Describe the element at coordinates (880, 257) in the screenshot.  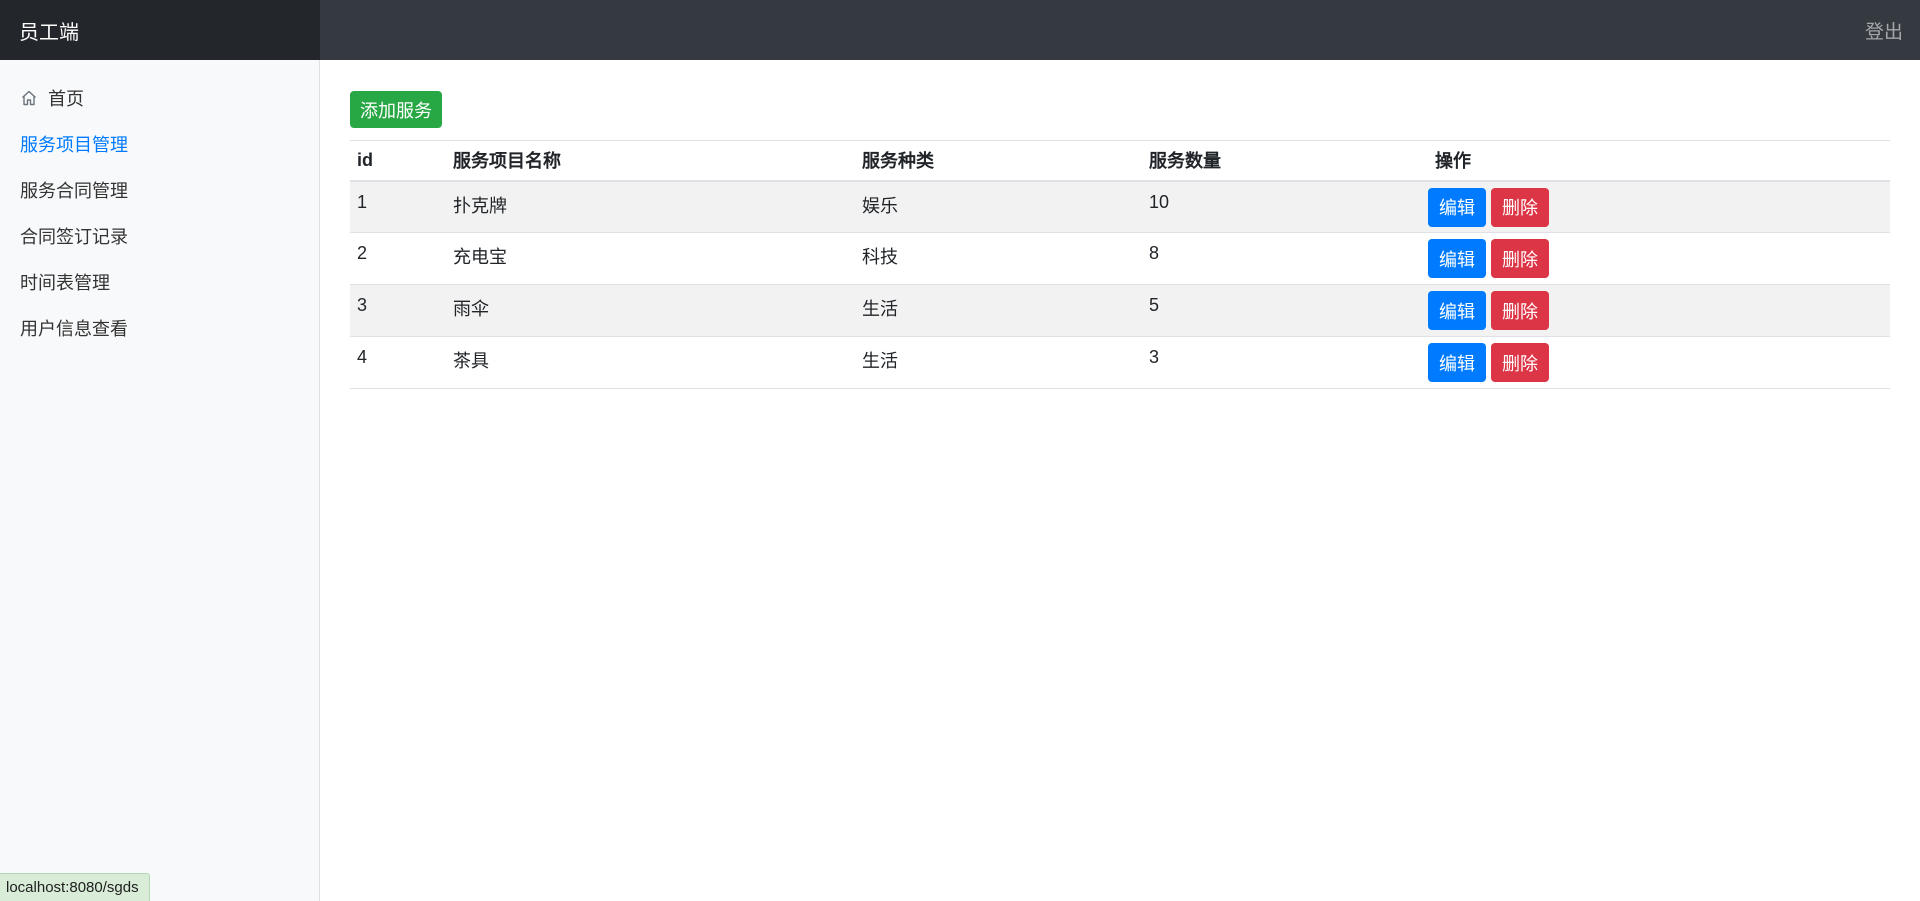
I see `cell-kind: 科技` at that location.